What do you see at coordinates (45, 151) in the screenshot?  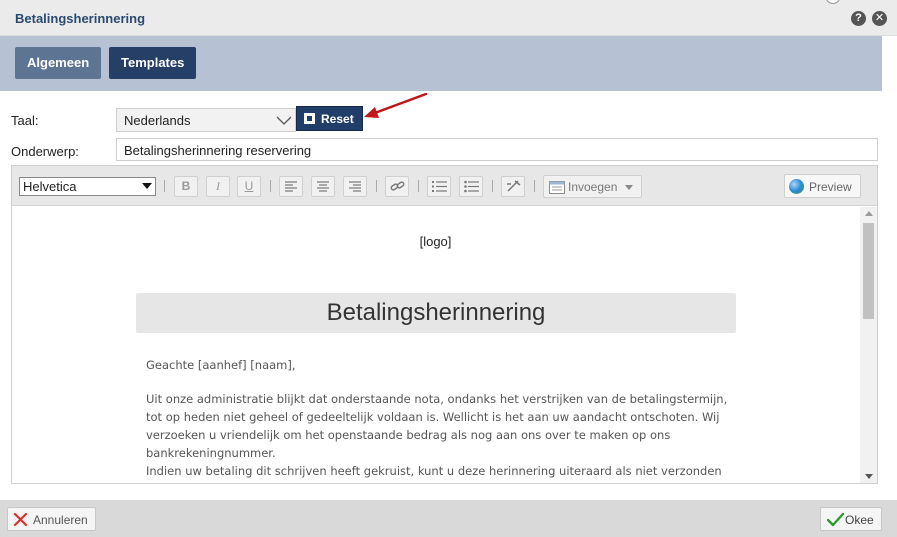 I see `subject-label: Onderwerp:` at bounding box center [45, 151].